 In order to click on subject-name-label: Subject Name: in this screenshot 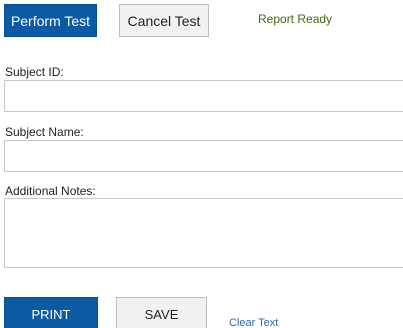, I will do `click(44, 132)`.